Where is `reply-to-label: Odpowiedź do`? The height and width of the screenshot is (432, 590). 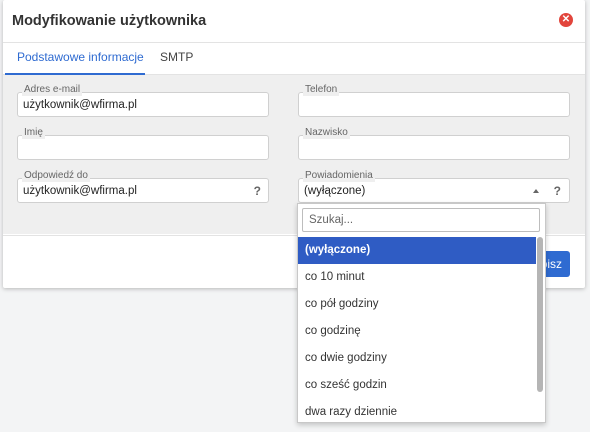
reply-to-label: Odpowiedź do is located at coordinates (56, 176).